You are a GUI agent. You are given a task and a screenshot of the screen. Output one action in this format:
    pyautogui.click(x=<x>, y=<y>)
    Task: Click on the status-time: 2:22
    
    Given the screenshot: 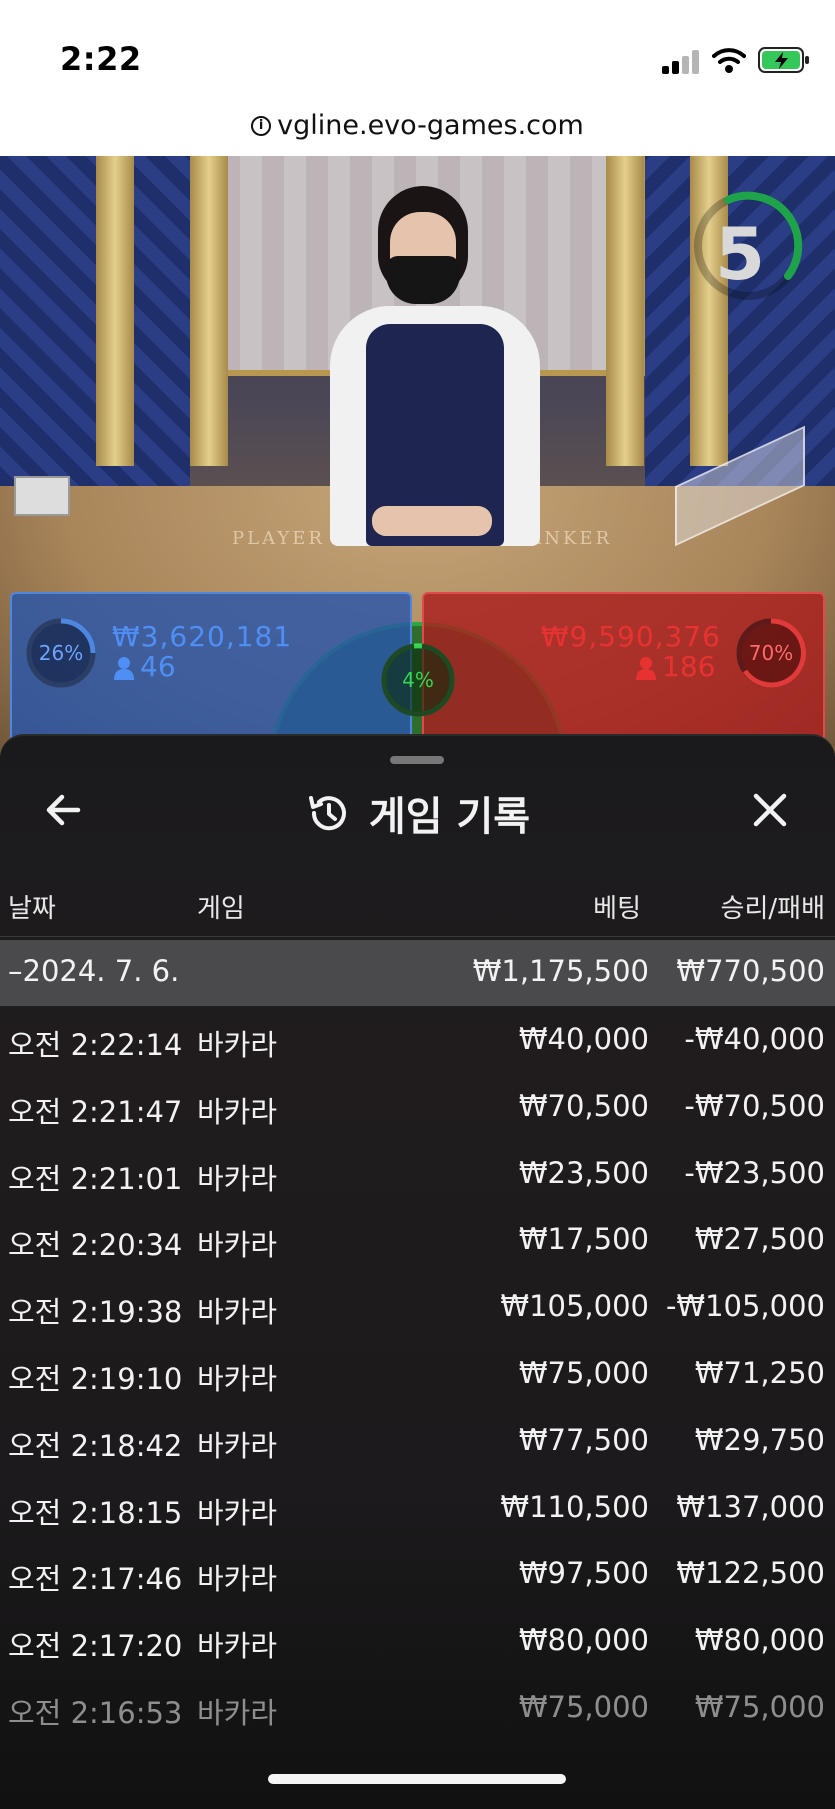 What is the action you would take?
    pyautogui.click(x=101, y=59)
    